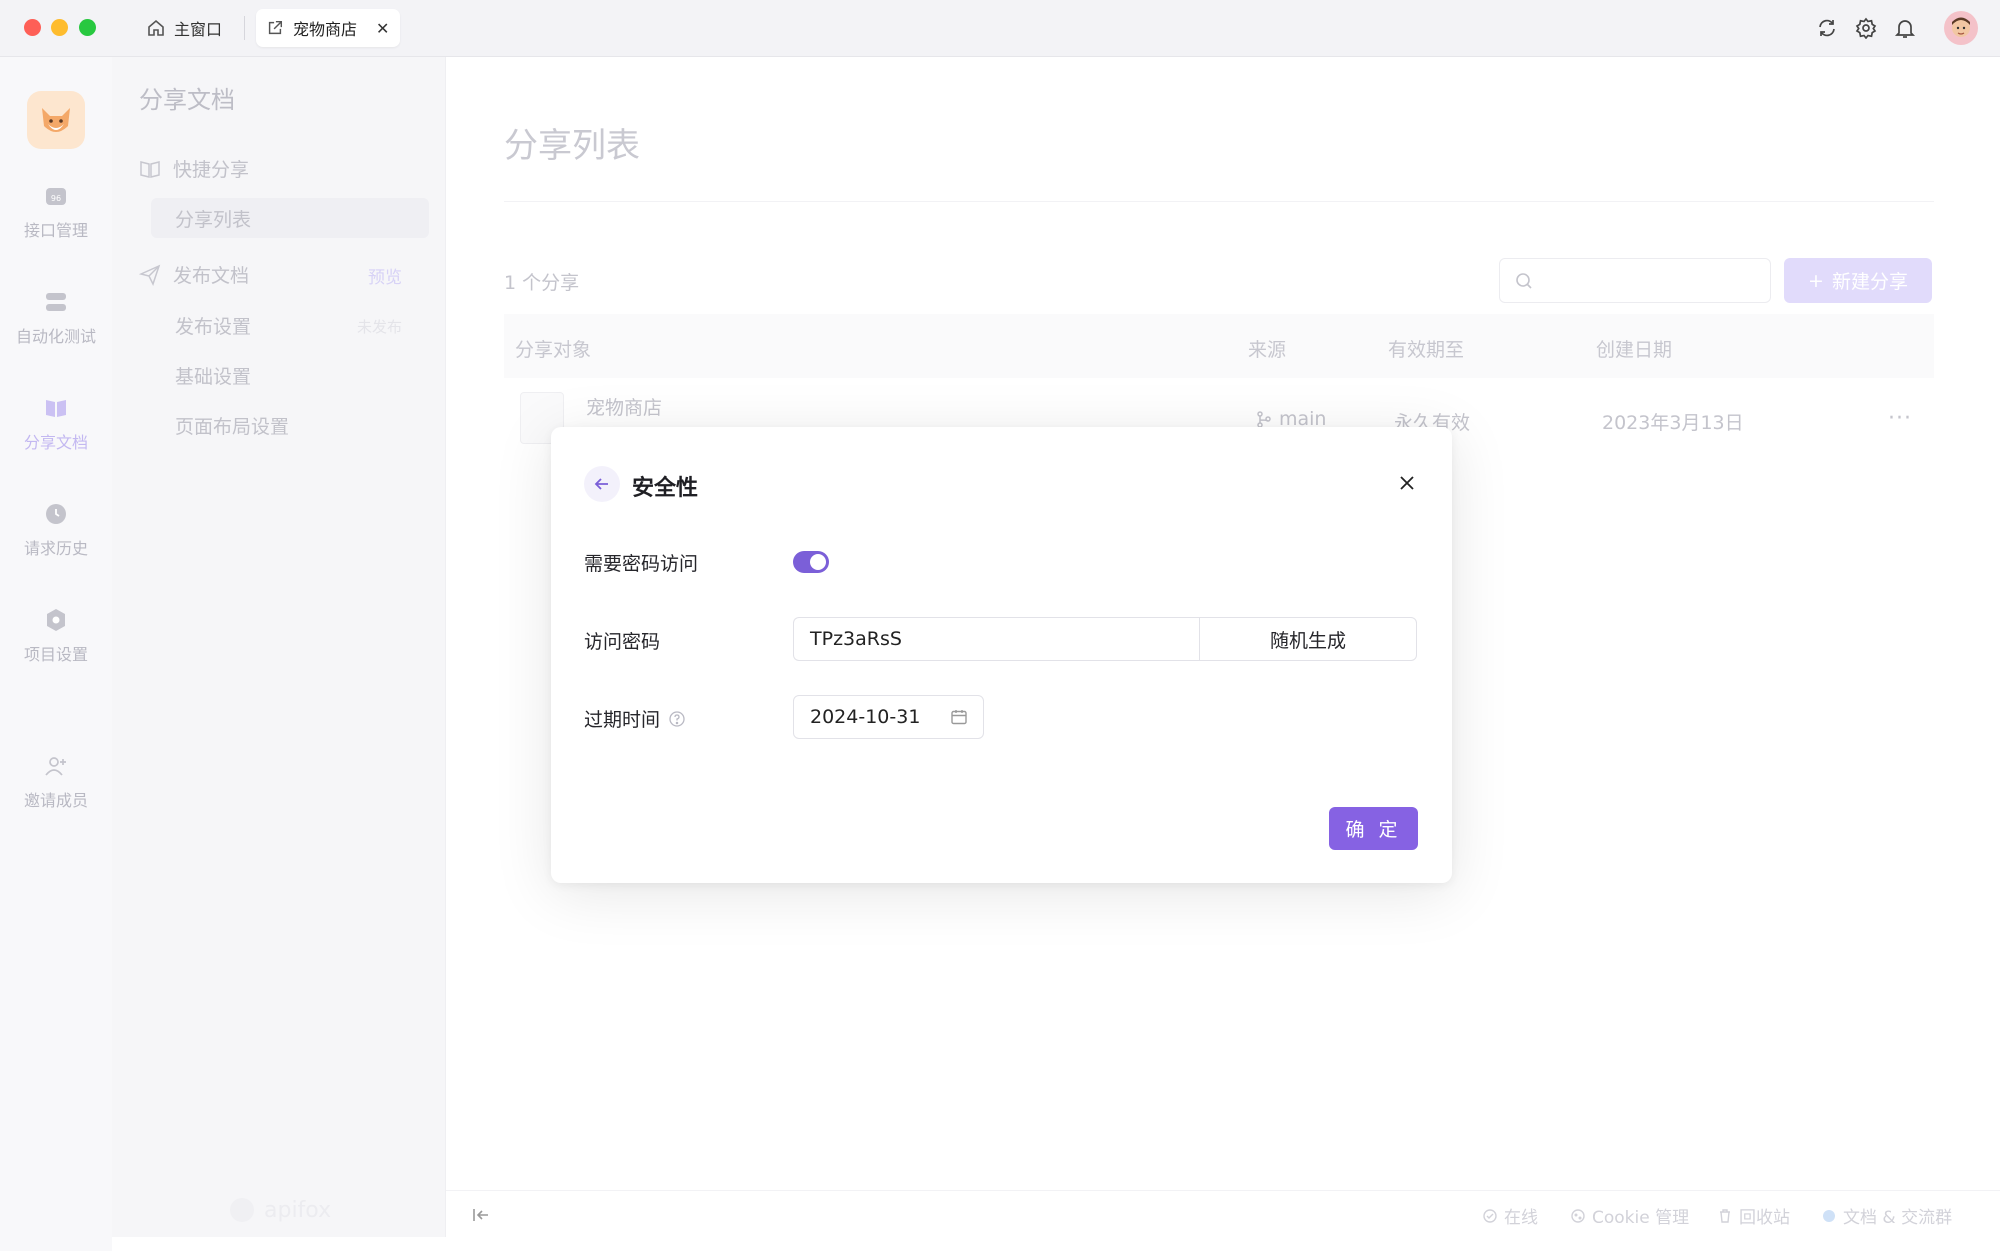 Image resolution: width=2000 pixels, height=1251 pixels. I want to click on new-share-label: 新建分享, so click(1869, 282).